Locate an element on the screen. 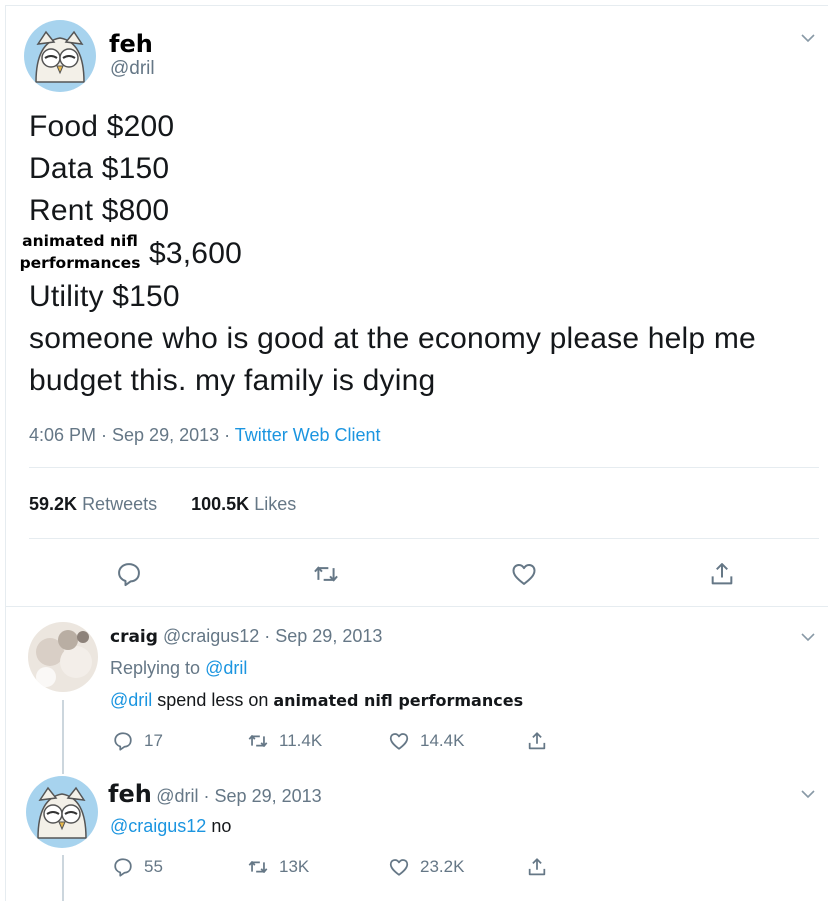  tweet-client-link: Twitter Web Client is located at coordinates (308, 435).